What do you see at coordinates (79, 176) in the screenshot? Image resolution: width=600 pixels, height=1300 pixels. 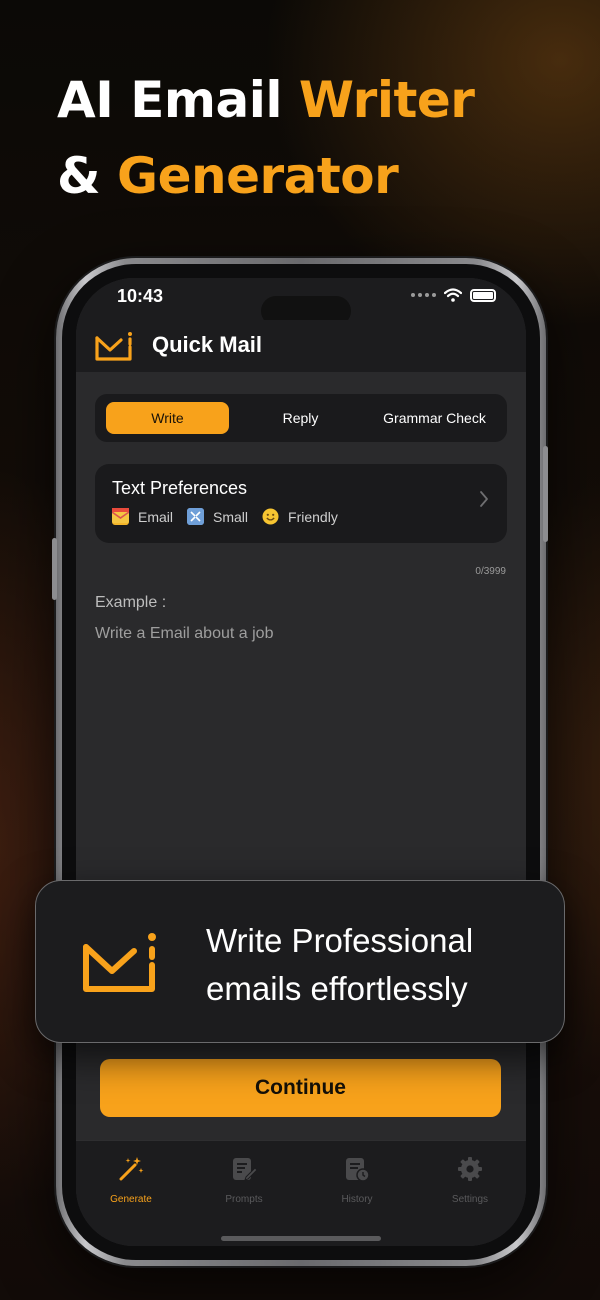 I see `headline-ampersand: &` at bounding box center [79, 176].